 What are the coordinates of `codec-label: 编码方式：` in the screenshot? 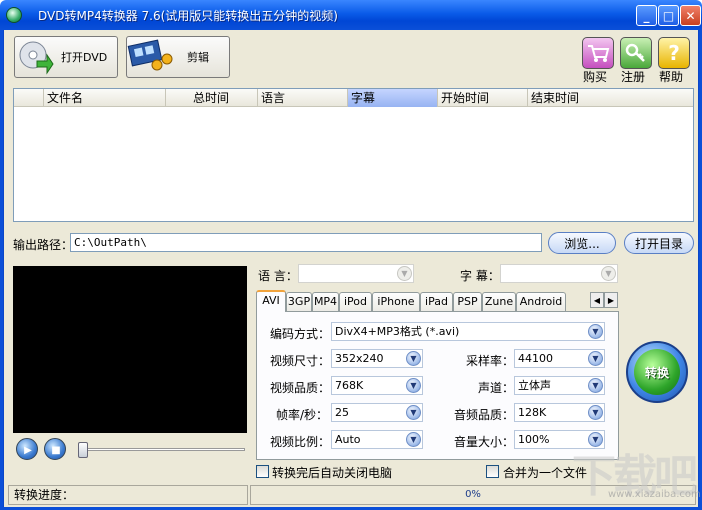 It's located at (300, 334).